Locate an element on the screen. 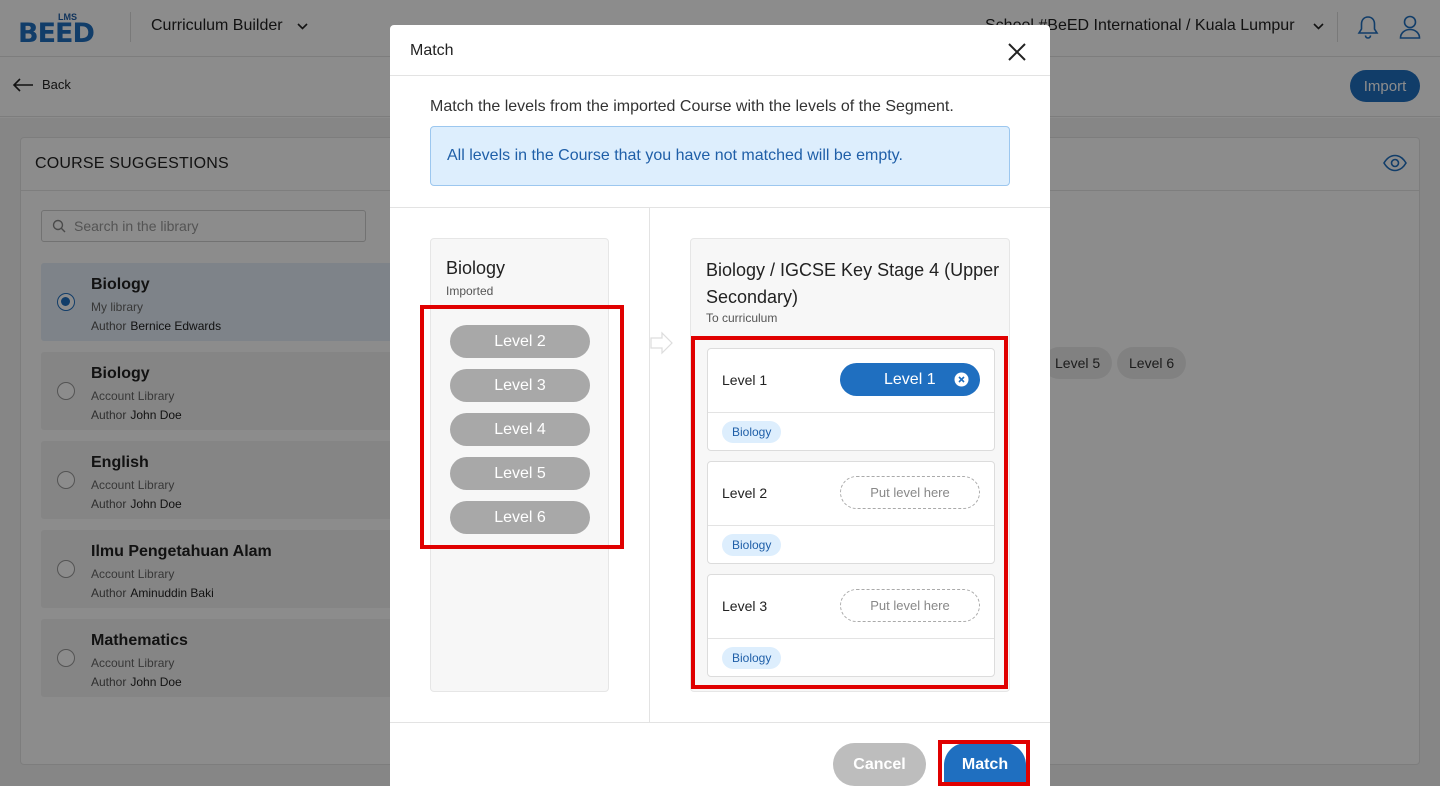  curriculum-subtitle: To curriculum is located at coordinates (742, 318).